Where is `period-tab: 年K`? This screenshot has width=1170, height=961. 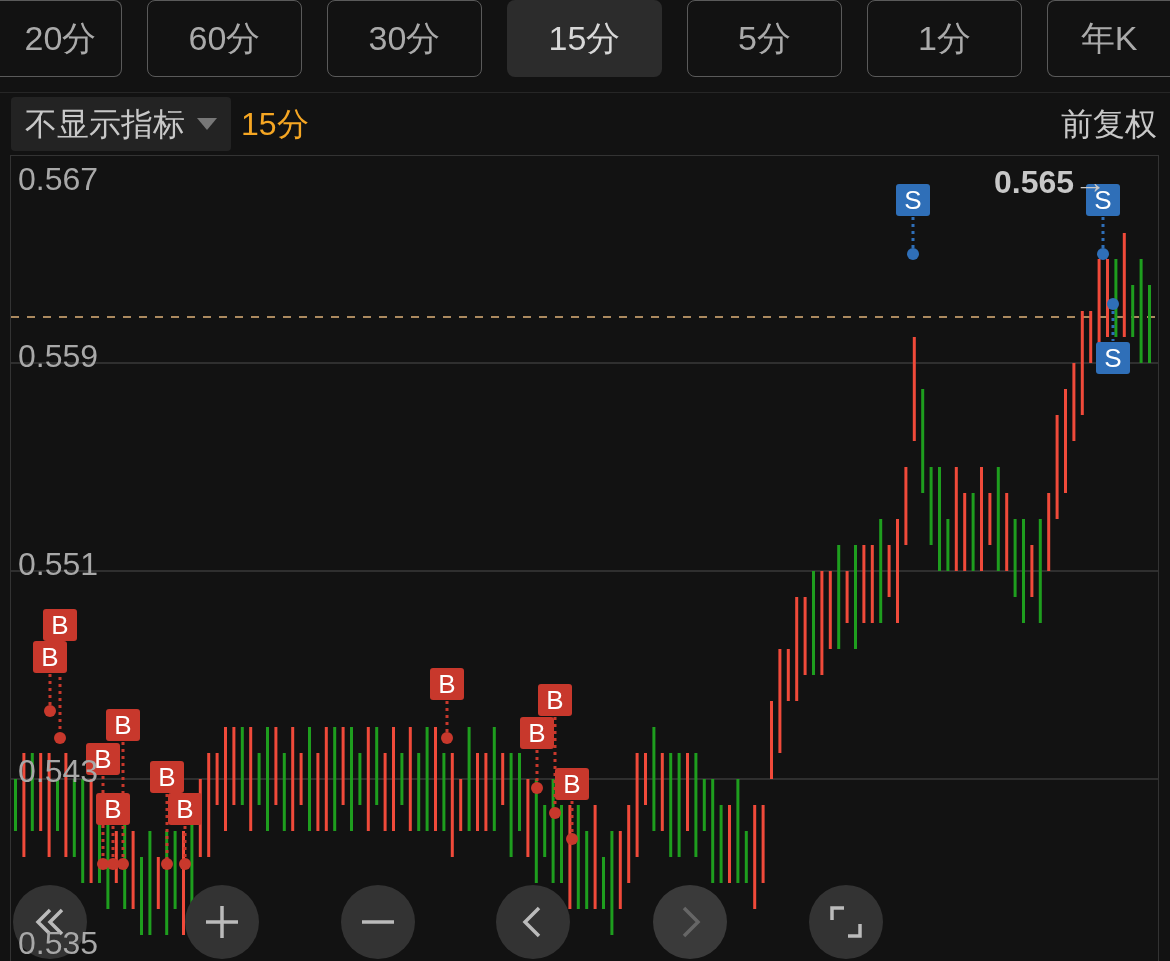 period-tab: 年K is located at coordinates (1108, 38).